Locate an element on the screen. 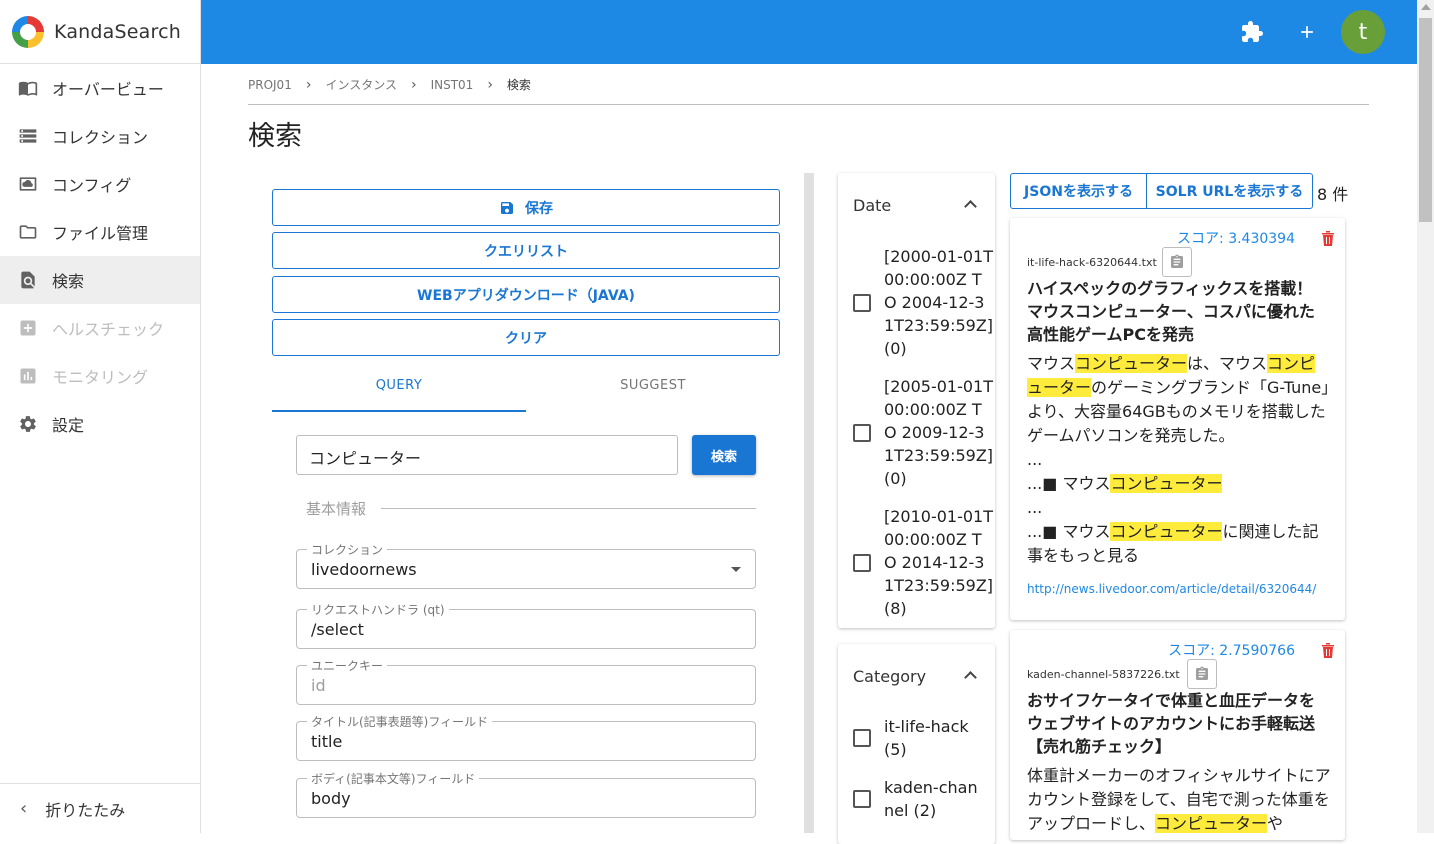 This screenshot has height=844, width=1434. collection-select: コレクション livedoornews is located at coordinates (526, 565).